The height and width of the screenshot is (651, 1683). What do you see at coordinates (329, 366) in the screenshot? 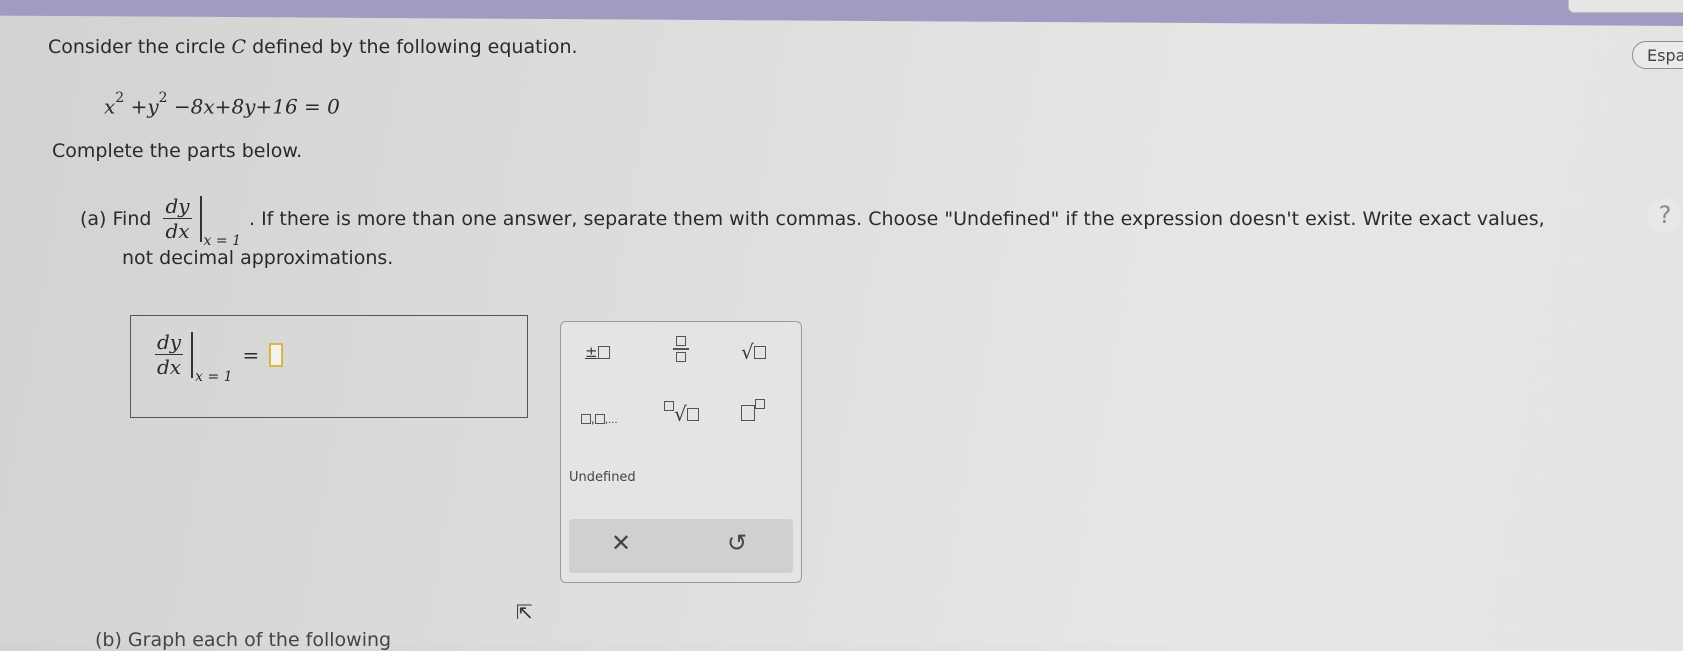
I see `answer-box: dy dx x = 1 =` at bounding box center [329, 366].